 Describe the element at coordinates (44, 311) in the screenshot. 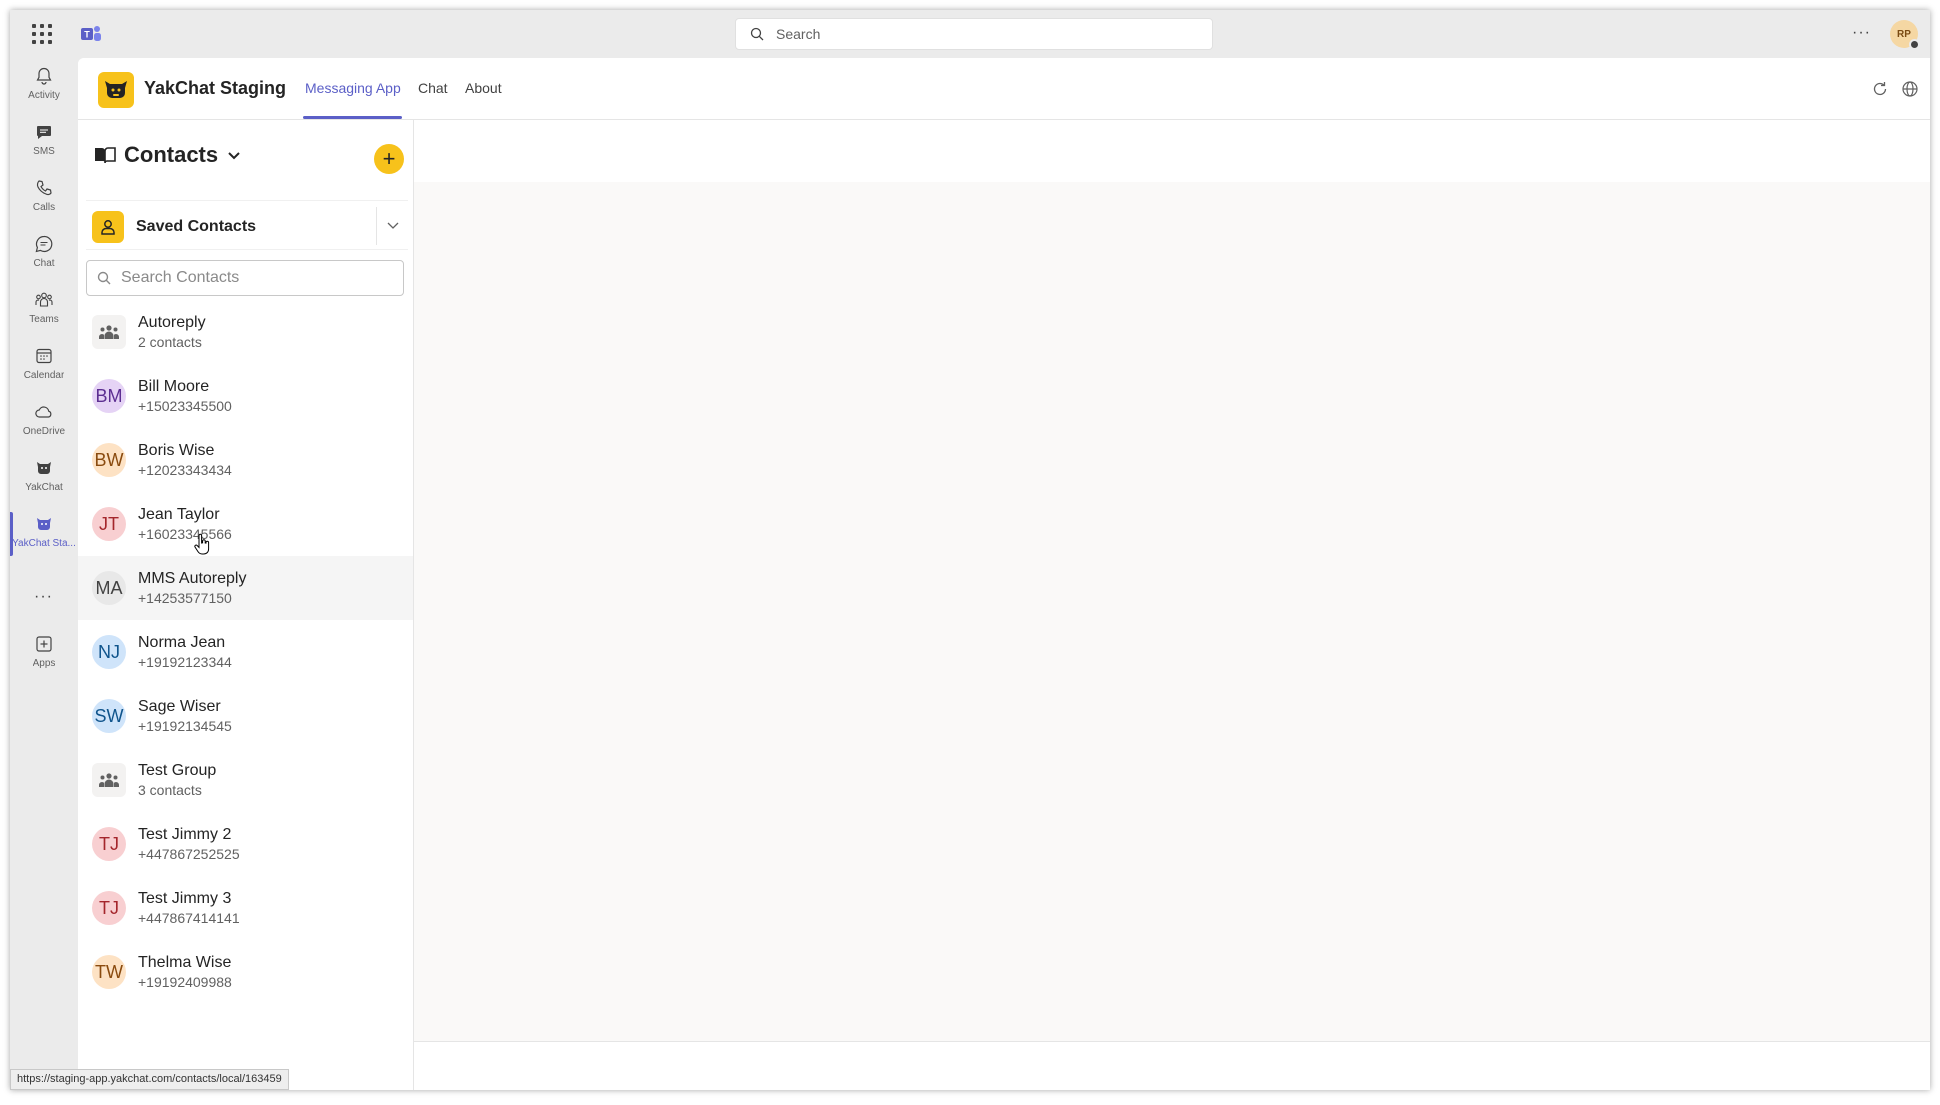

I see `rail-item-teams: Teams` at that location.